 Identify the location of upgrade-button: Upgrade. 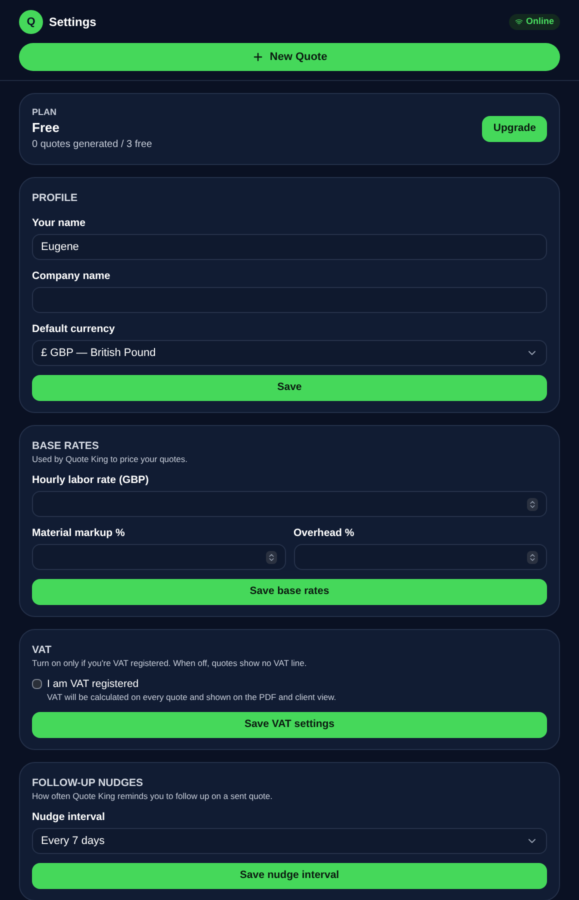
(514, 129).